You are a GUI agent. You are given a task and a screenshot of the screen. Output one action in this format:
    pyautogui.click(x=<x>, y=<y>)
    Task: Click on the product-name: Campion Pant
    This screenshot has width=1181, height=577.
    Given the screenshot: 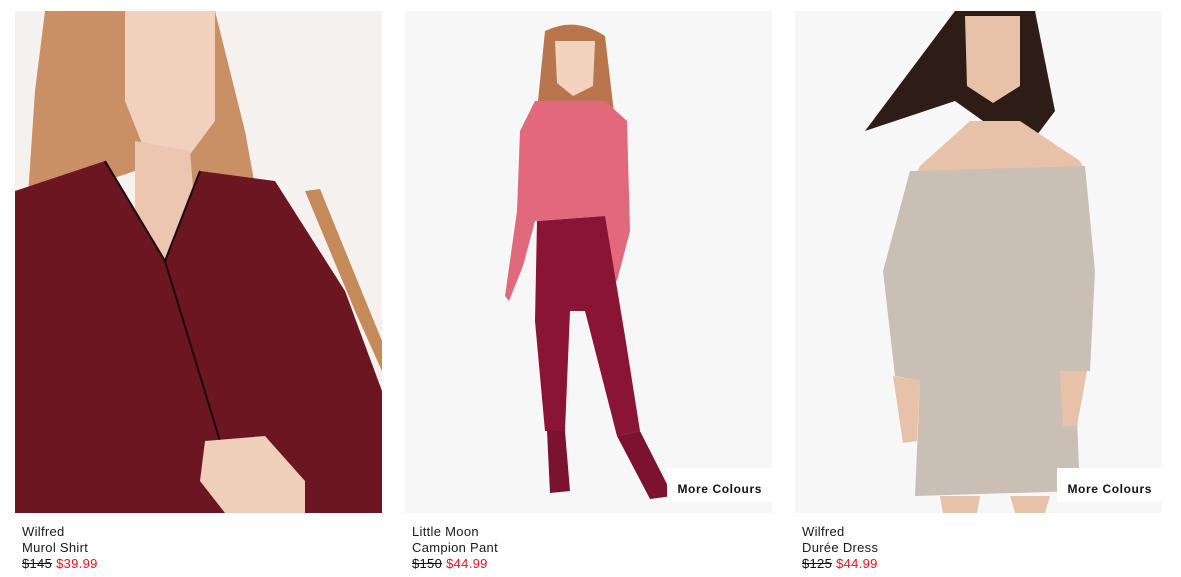 What is the action you would take?
    pyautogui.click(x=592, y=548)
    